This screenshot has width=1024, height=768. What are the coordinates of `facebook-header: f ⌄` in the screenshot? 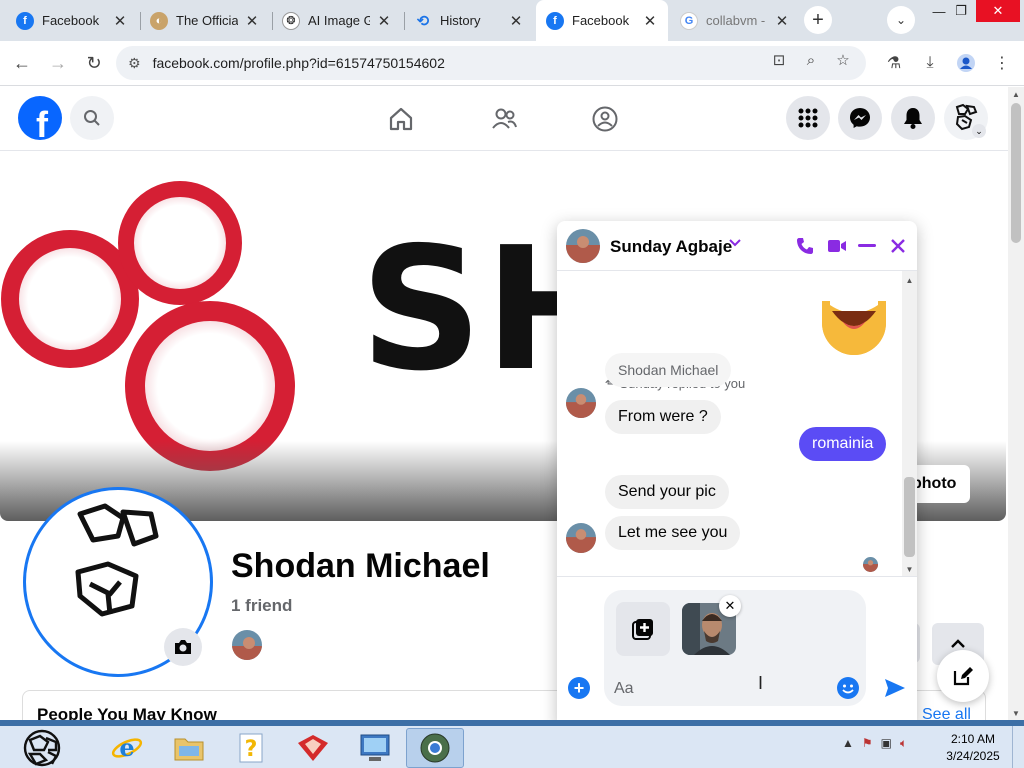 It's located at (504, 119).